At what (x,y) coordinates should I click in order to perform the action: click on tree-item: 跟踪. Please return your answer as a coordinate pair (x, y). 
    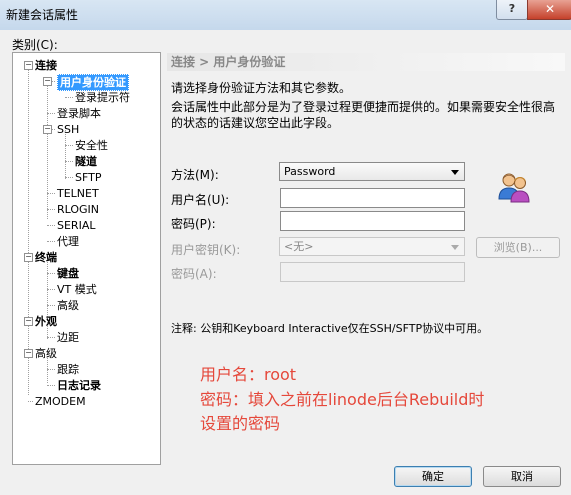
    Looking at the image, I should click on (68, 369).